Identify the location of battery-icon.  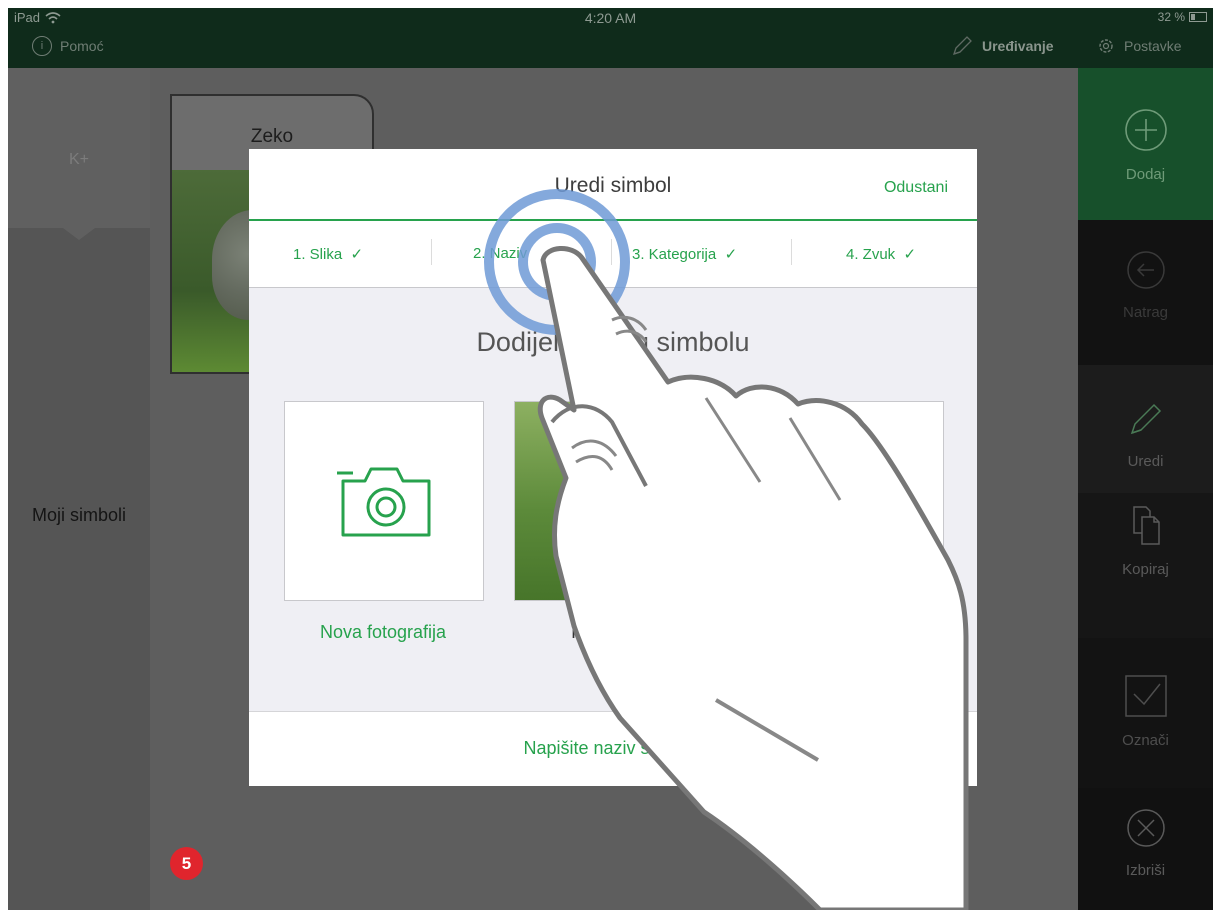
(1198, 17).